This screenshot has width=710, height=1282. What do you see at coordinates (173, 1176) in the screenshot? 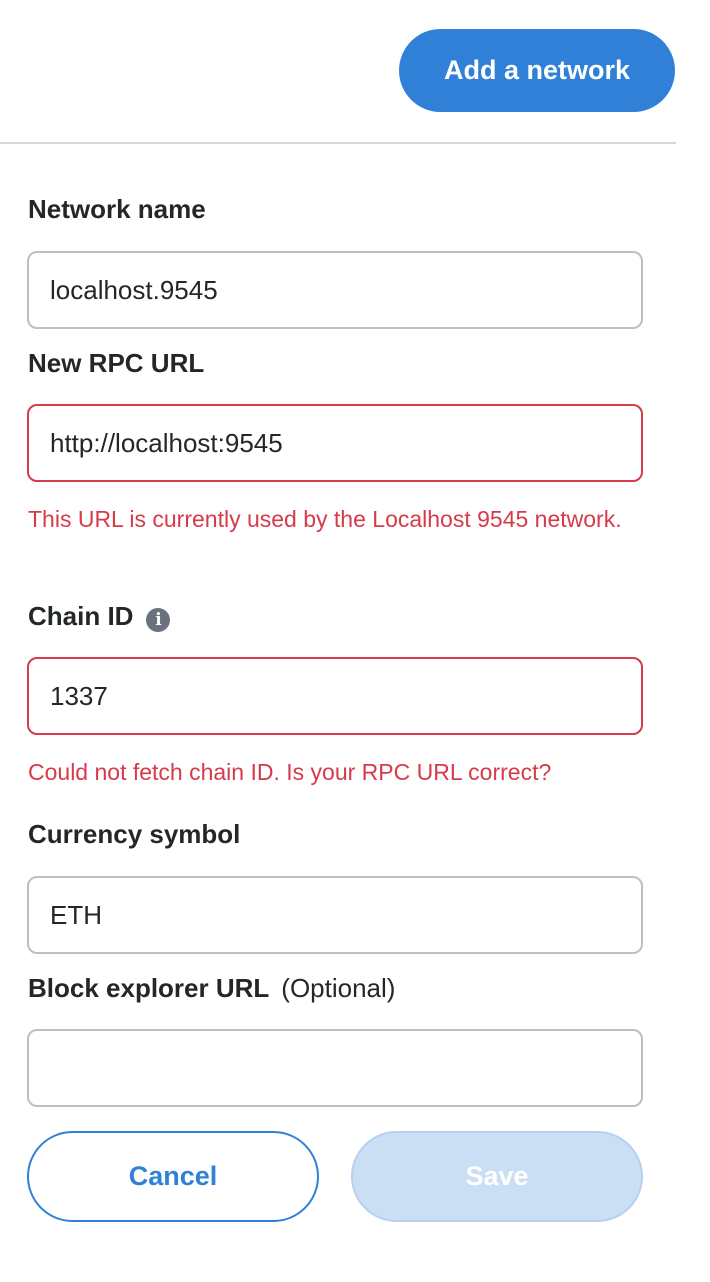
I see `cancel-button: Cancel` at bounding box center [173, 1176].